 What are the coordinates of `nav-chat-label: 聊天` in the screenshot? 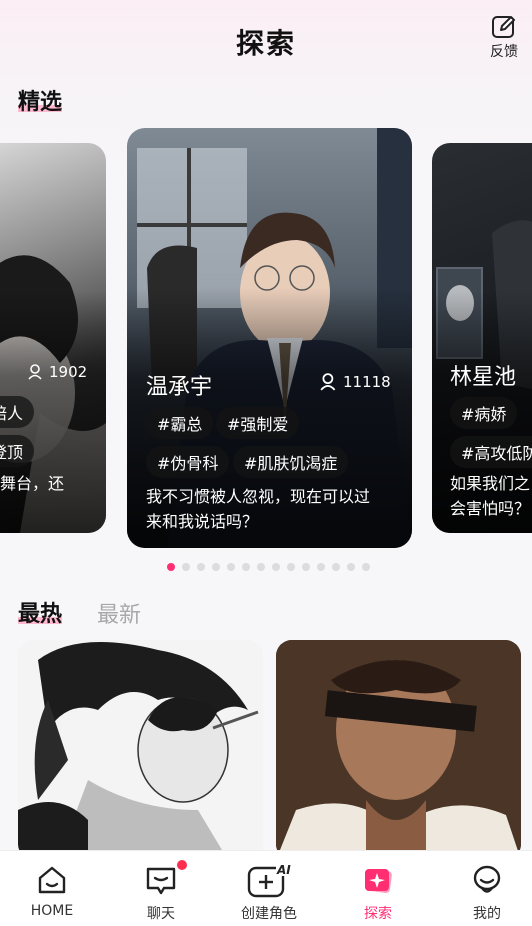 It's located at (161, 914).